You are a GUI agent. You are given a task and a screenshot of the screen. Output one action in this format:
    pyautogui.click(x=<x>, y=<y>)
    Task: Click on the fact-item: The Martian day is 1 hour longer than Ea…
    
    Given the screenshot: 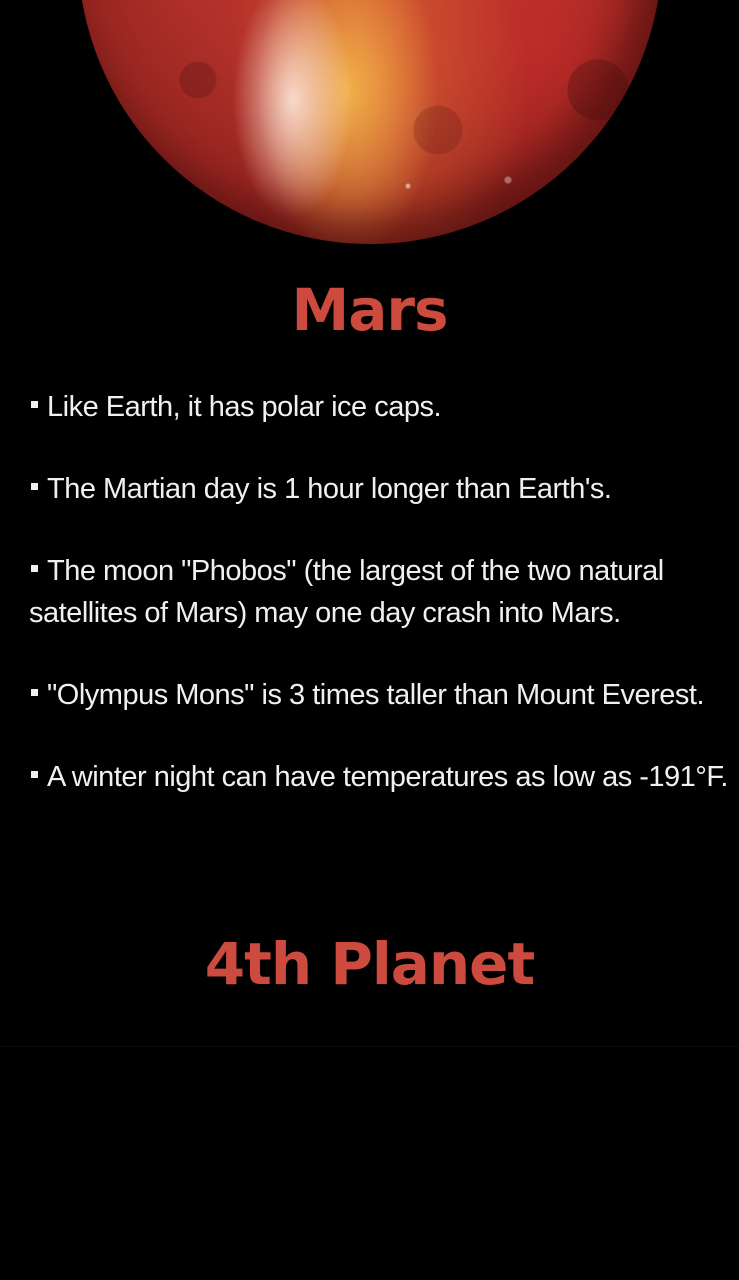 What is the action you would take?
    pyautogui.click(x=382, y=489)
    